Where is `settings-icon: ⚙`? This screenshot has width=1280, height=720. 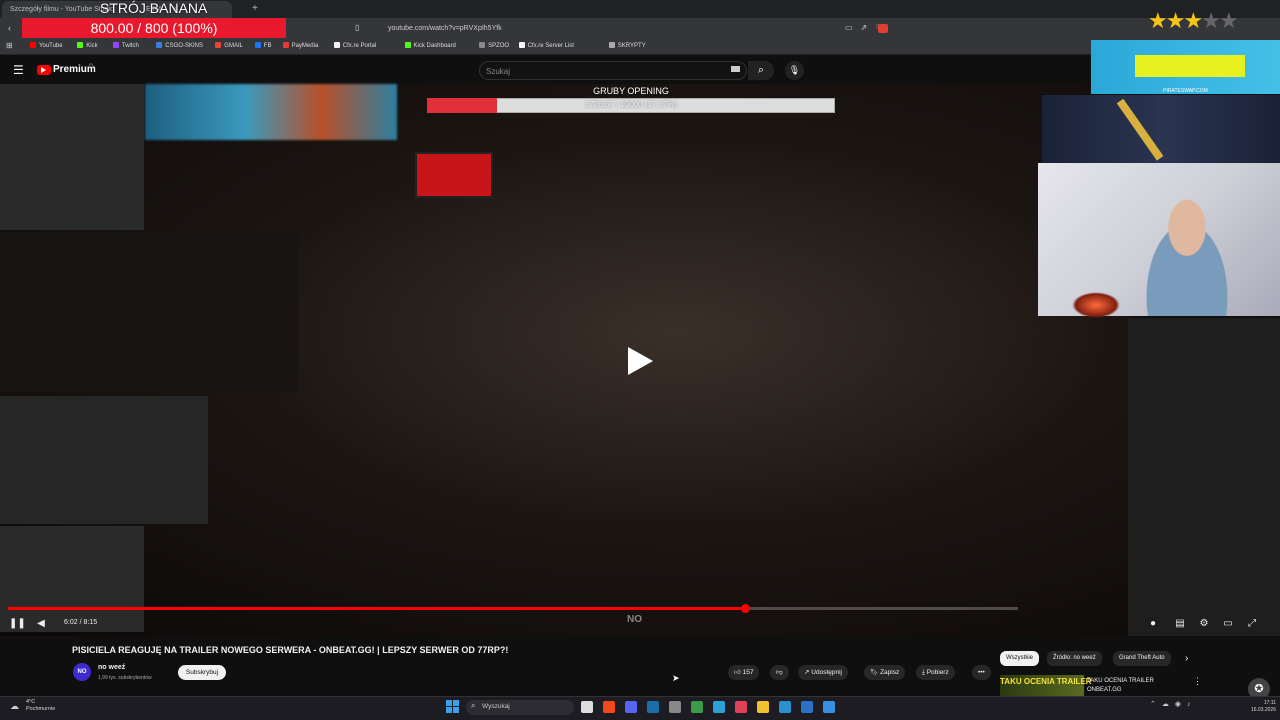
settings-icon: ⚙ is located at coordinates (1204, 624).